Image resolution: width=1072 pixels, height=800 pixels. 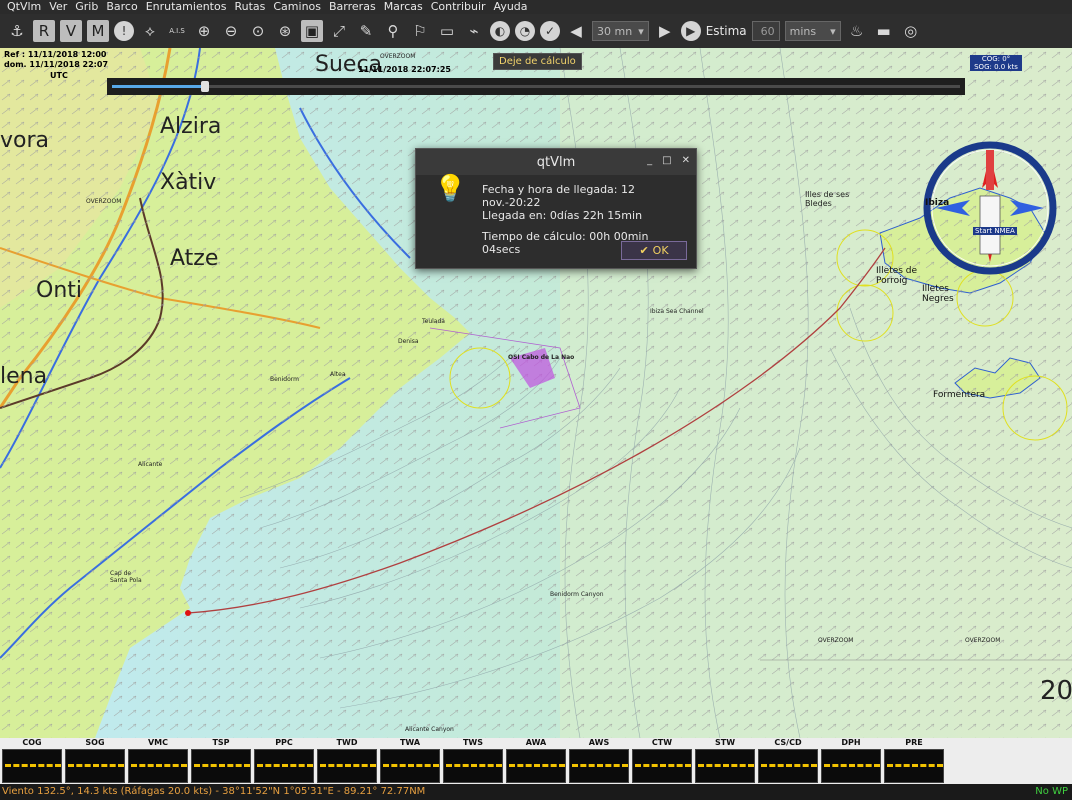 I want to click on time-slider, so click(x=536, y=86).